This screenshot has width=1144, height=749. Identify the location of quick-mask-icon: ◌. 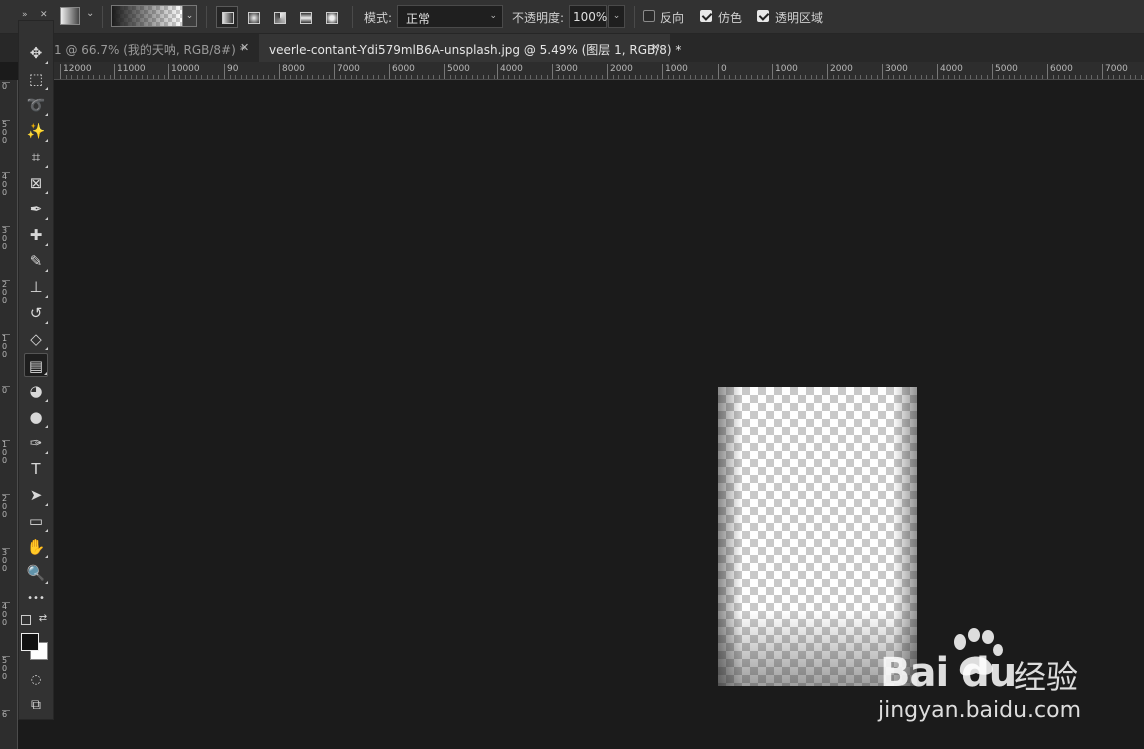
(36, 679).